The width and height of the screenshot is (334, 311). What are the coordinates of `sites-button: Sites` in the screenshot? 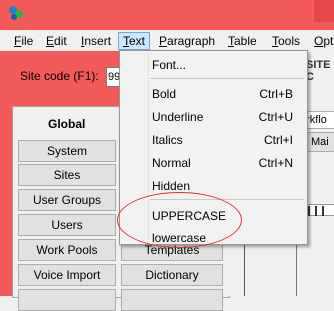 It's located at (67, 175).